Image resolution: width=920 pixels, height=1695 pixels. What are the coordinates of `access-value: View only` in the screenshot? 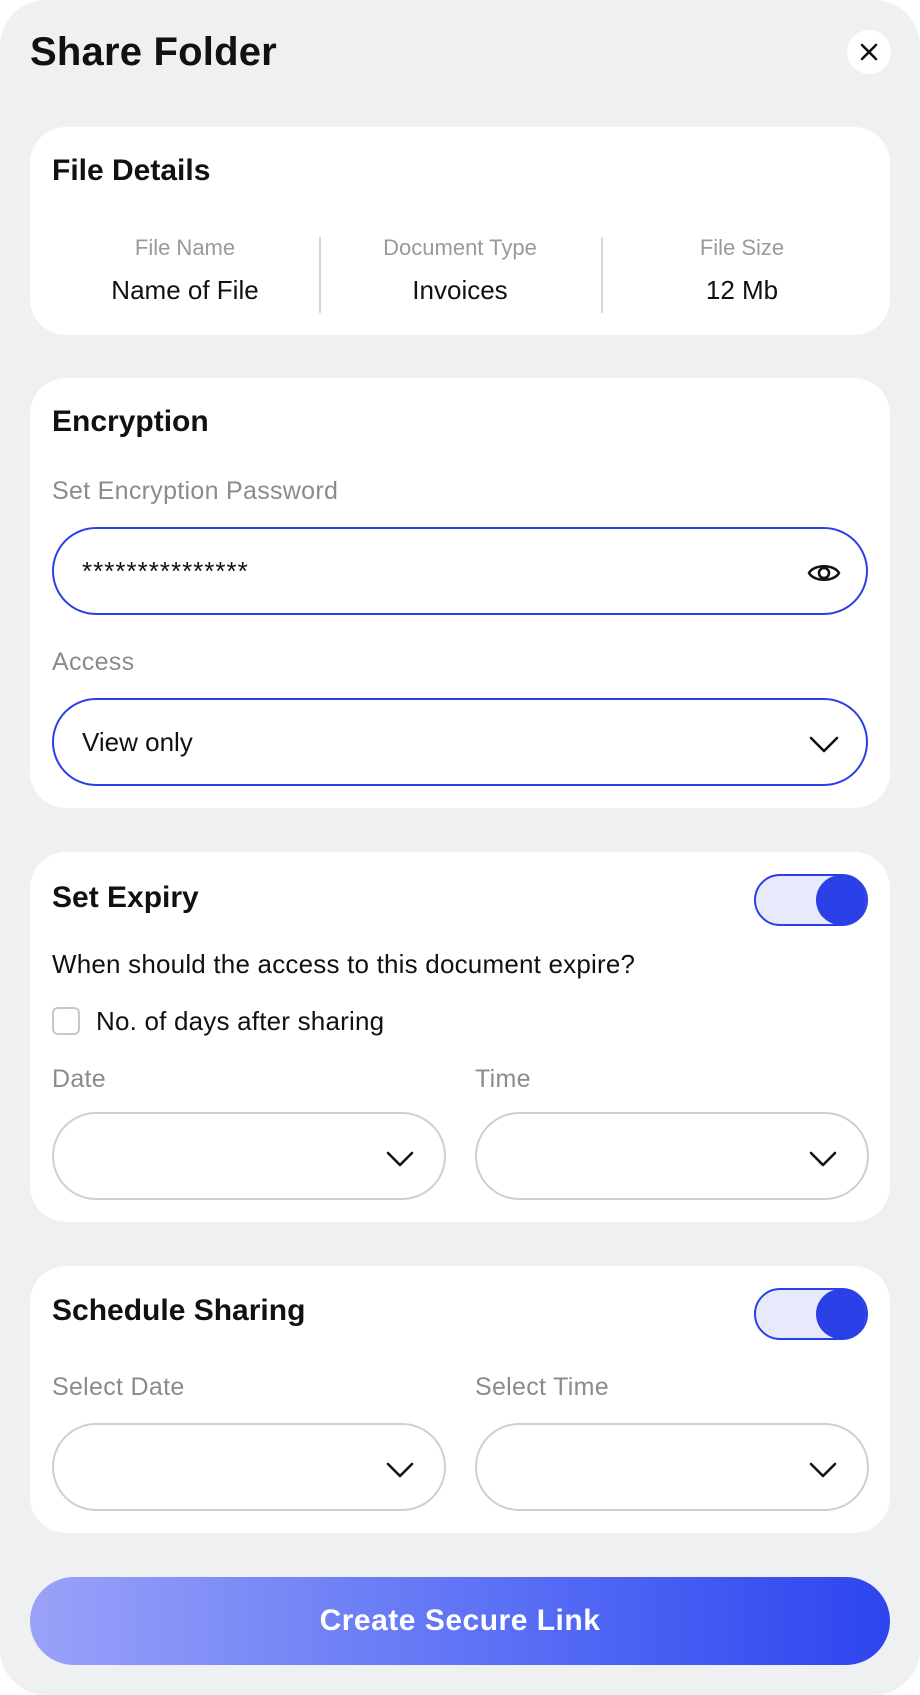 It's located at (137, 742).